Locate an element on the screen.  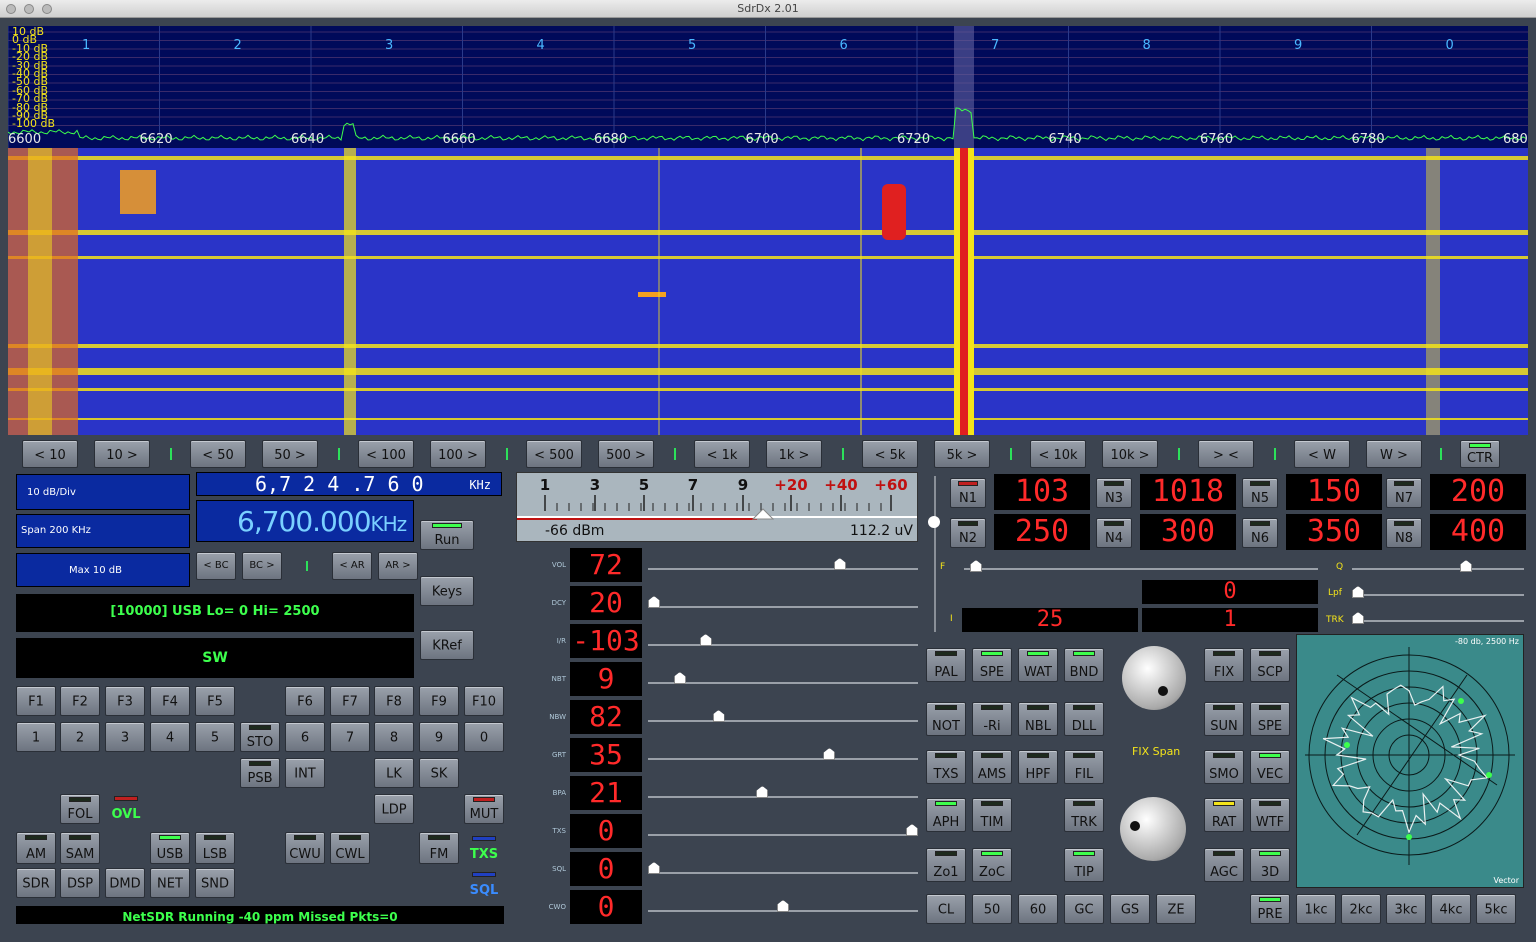
slider-track-nbt is located at coordinates (783, 683).